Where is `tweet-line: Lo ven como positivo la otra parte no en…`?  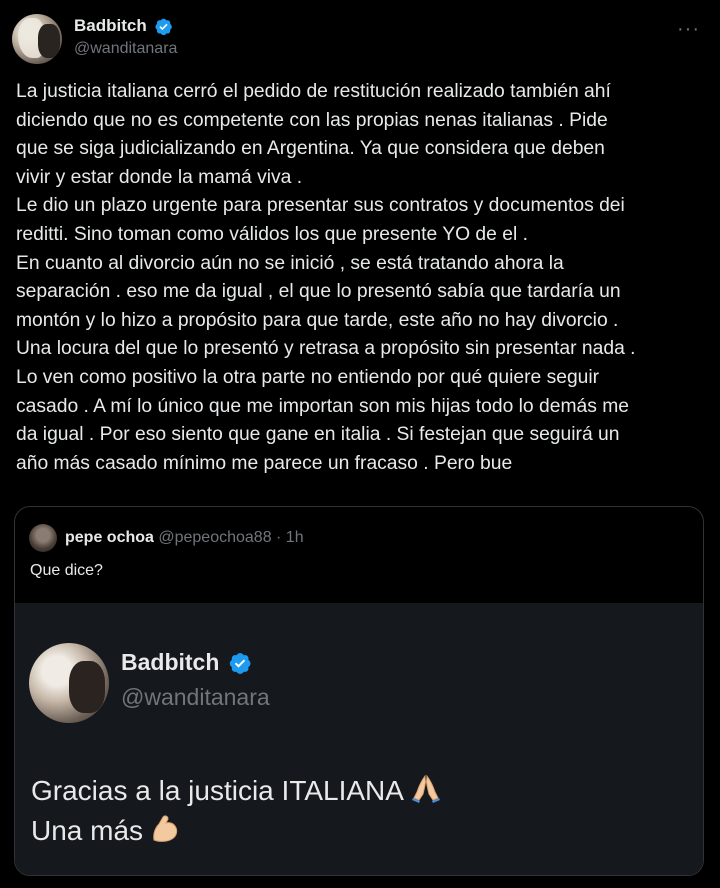 tweet-line: Lo ven como positivo la otra parte no en… is located at coordinates (308, 377).